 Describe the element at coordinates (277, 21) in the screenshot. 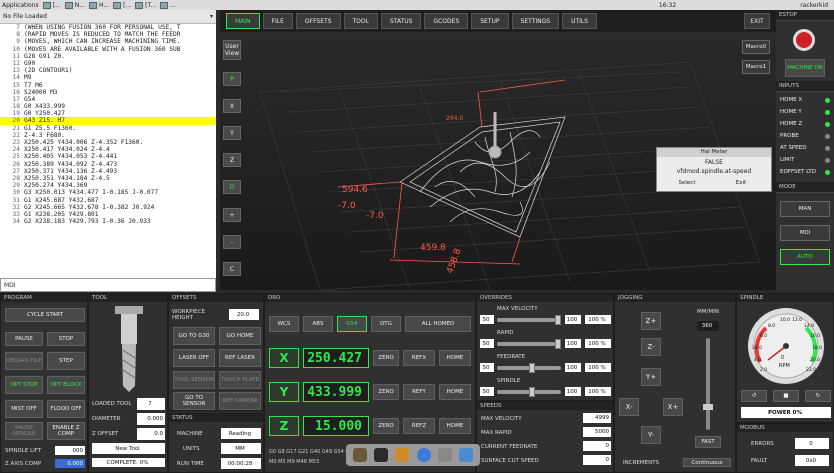

I see `tab-file: FILE` at that location.